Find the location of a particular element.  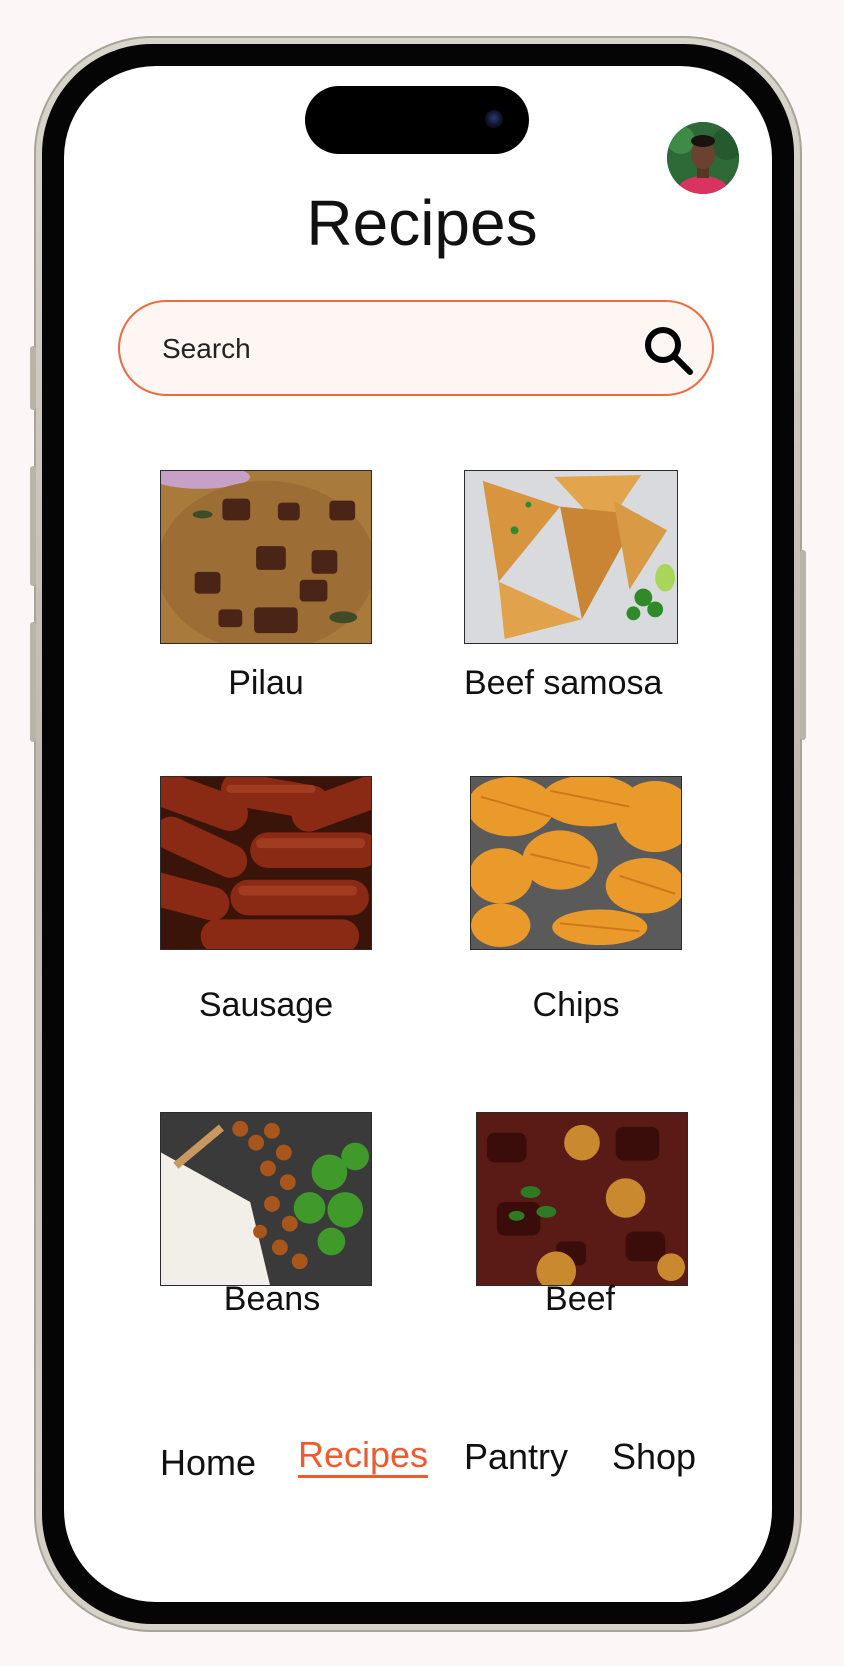

power-button is located at coordinates (803, 645).